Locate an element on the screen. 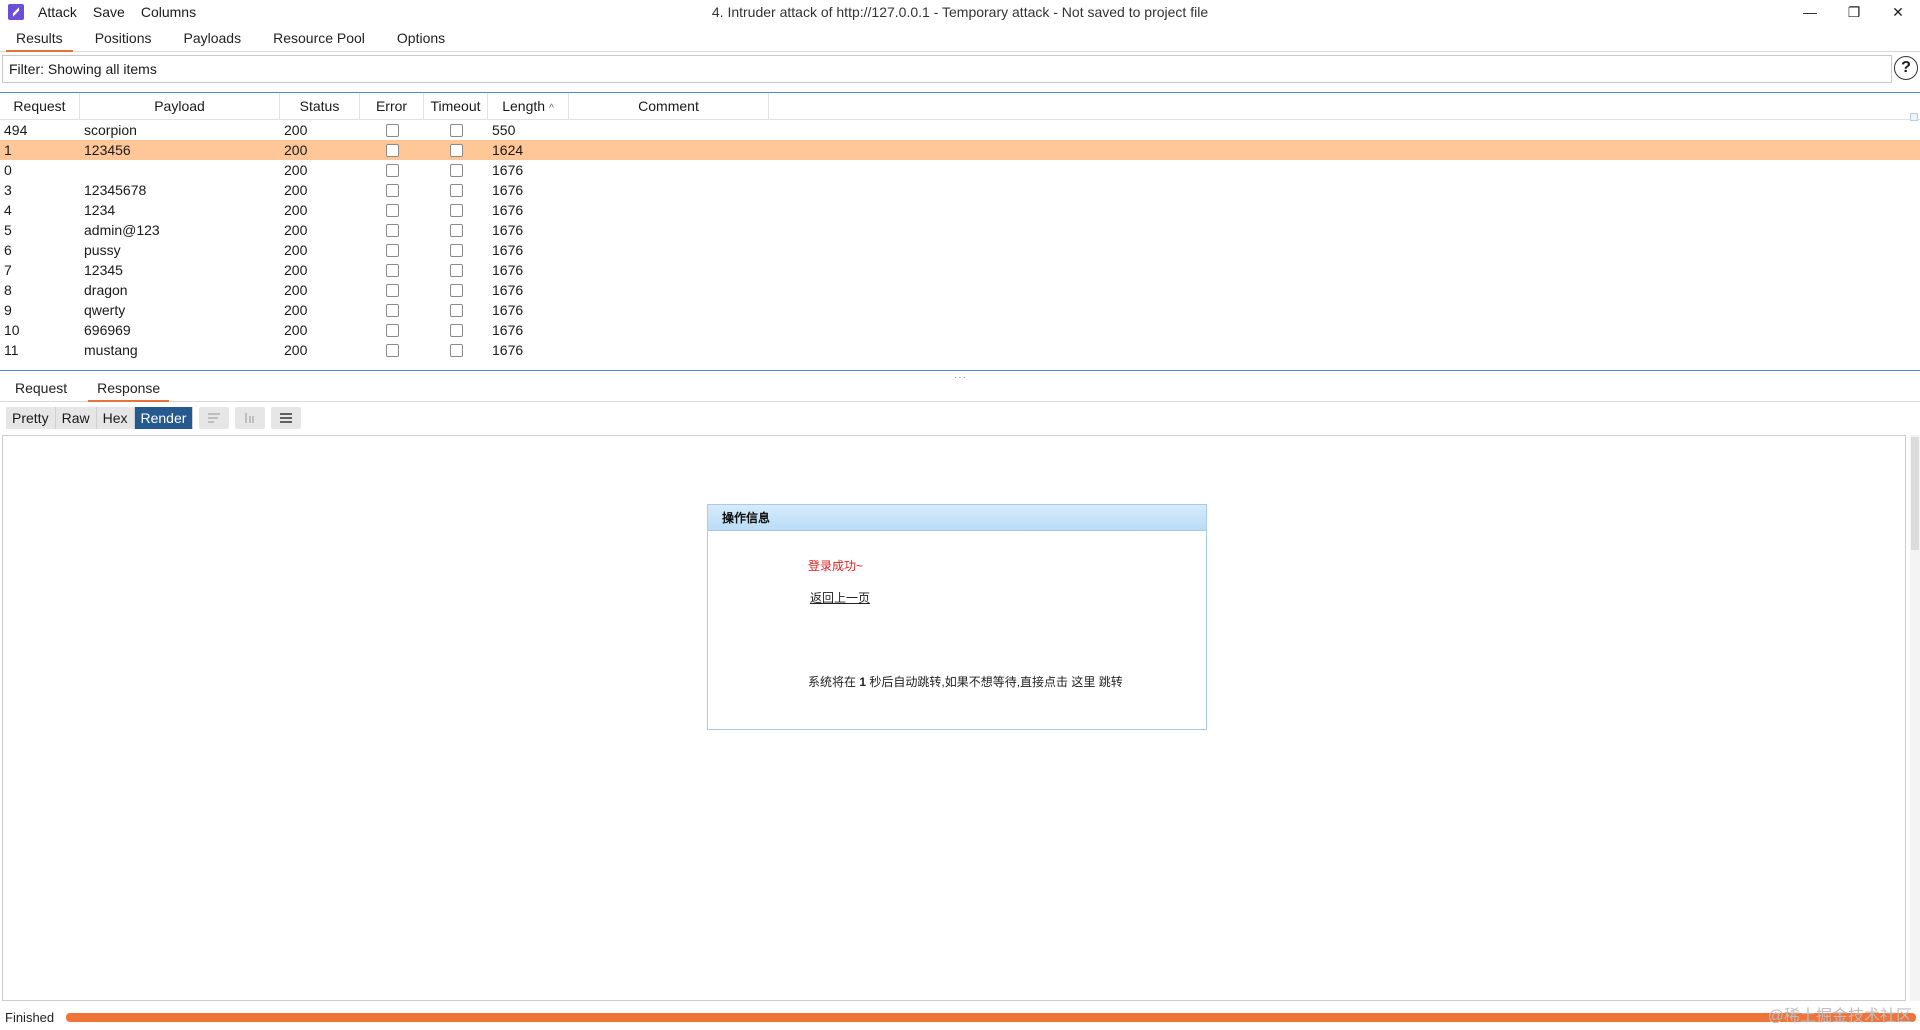  redirect-message: 系统将在 1 秒后自动跳转,如果不想等待,直接点击 这里 跳转 is located at coordinates (965, 681).